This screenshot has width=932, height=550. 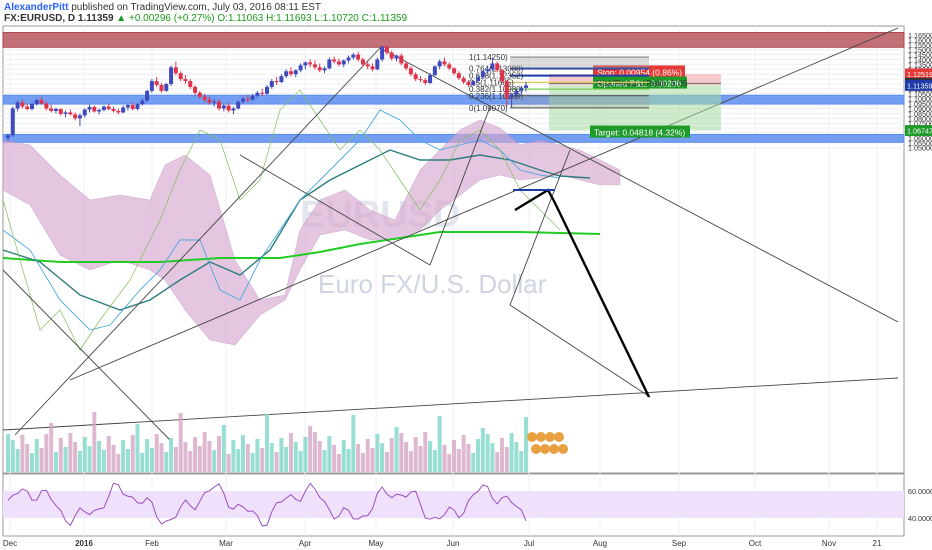 What do you see at coordinates (600, 543) in the screenshot?
I see `time-tick-label: Aug` at bounding box center [600, 543].